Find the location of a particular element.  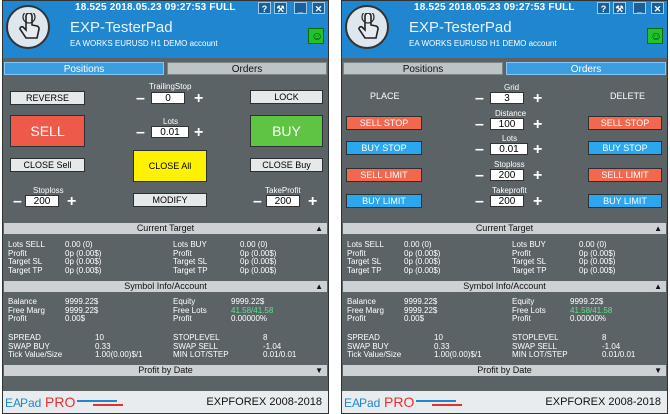

footer: EA Pad PRO EXPFOREX 2008-2018 is located at coordinates (504, 402).